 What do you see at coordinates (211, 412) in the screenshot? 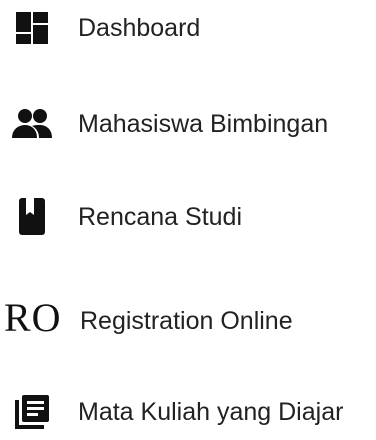
I see `sidebar-item-label: Mata Kuliah yang Diajar` at bounding box center [211, 412].